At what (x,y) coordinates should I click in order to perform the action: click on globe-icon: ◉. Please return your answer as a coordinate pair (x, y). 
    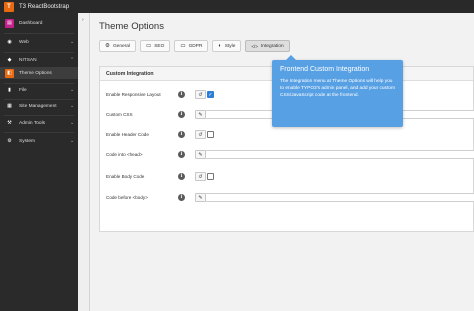
    Looking at the image, I should click on (9, 42).